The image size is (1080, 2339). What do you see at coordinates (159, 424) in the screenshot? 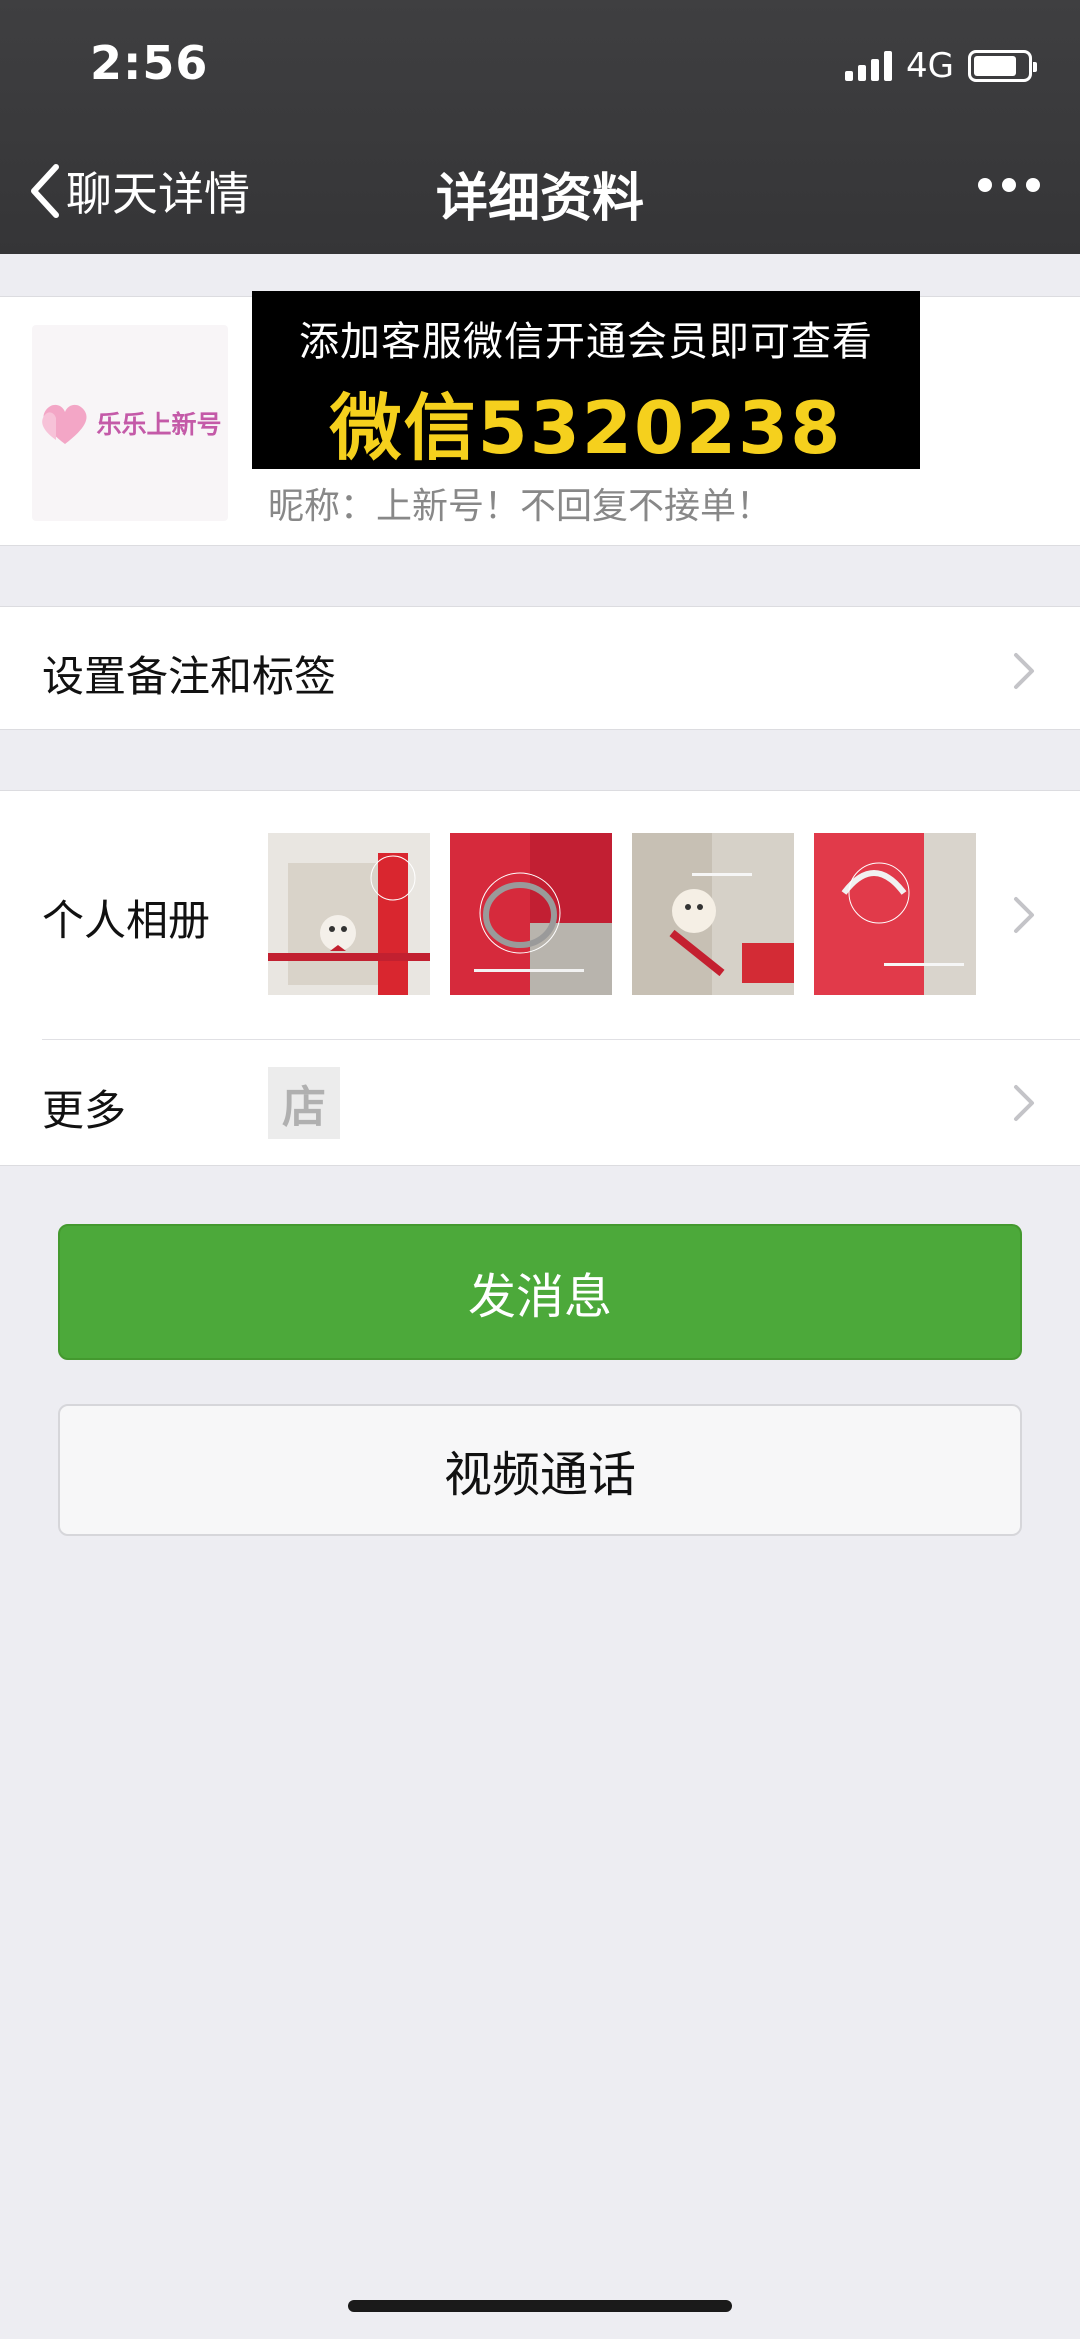
I see `avatar-text: 乐乐上新号` at bounding box center [159, 424].